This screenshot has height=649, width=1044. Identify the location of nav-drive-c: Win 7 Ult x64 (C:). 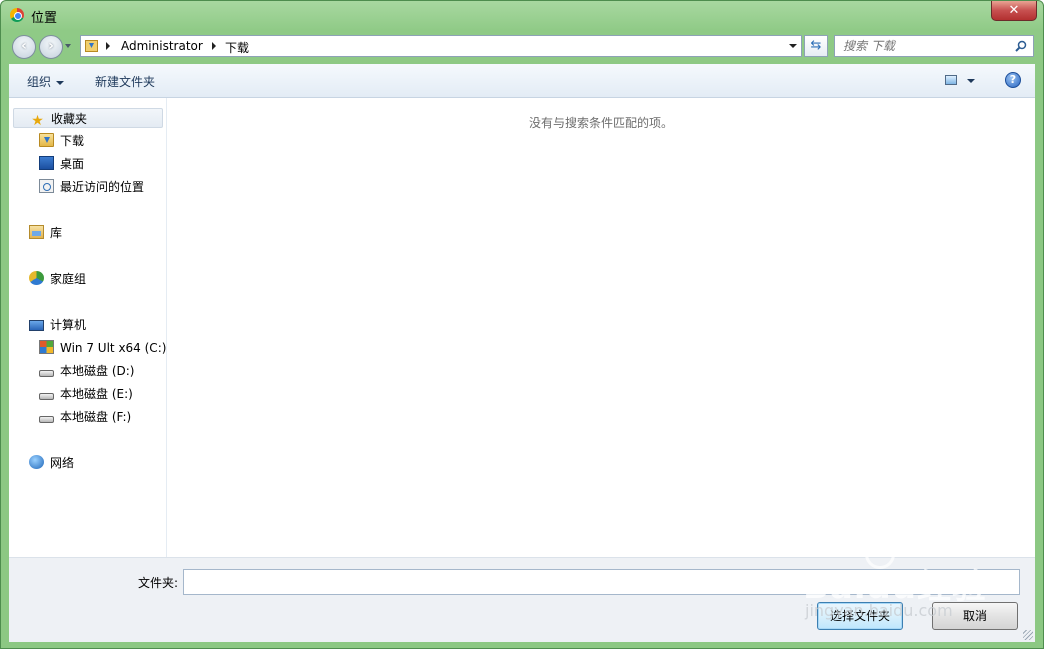
(102, 348).